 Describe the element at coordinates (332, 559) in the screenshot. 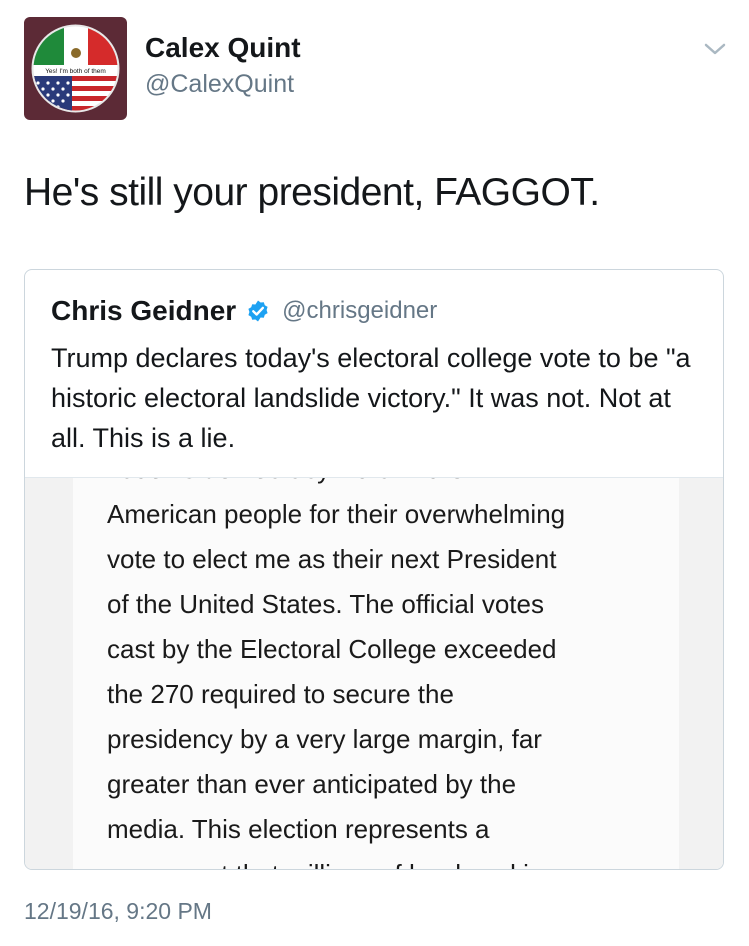

I see `document-line: vote to elect me as their next President` at that location.